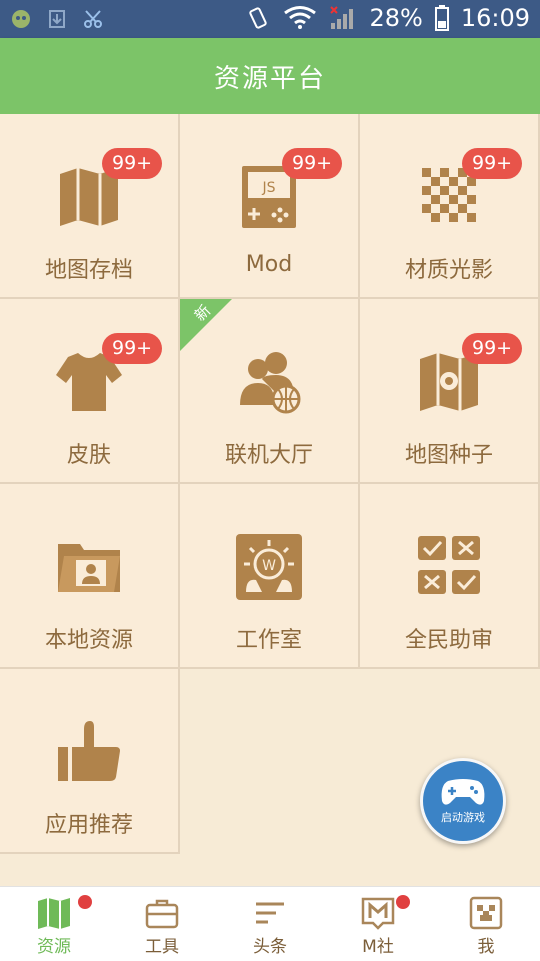  What do you see at coordinates (270, 206) in the screenshot?
I see `tile-mod: JS 99+ Mod` at bounding box center [270, 206].